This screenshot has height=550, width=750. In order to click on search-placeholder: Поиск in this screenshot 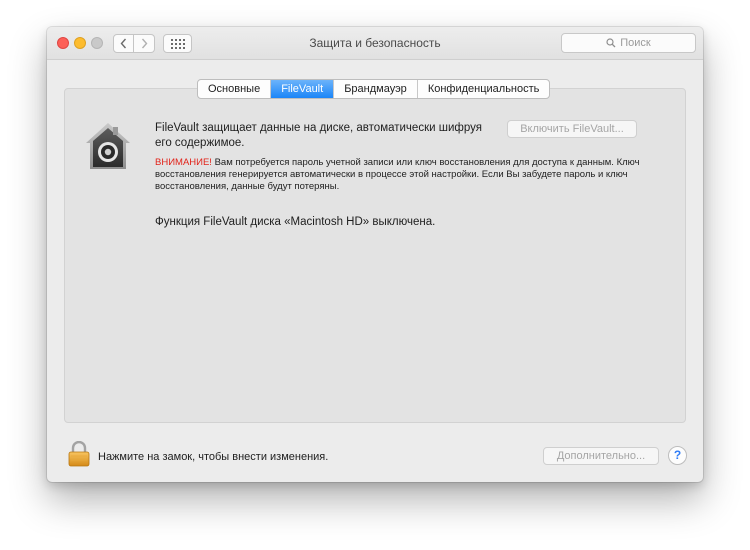, I will do `click(635, 43)`.